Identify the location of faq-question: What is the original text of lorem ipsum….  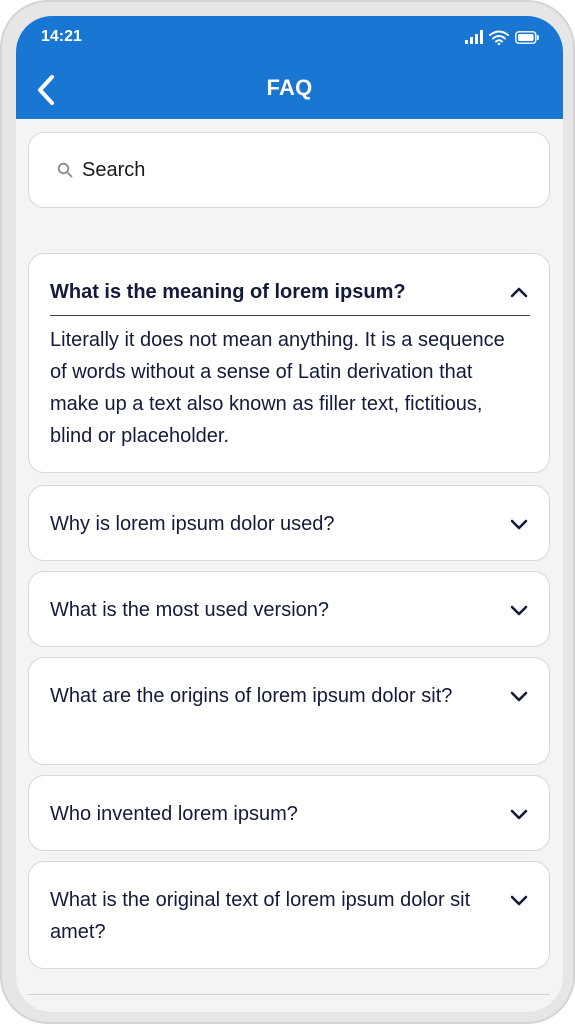
(272, 916).